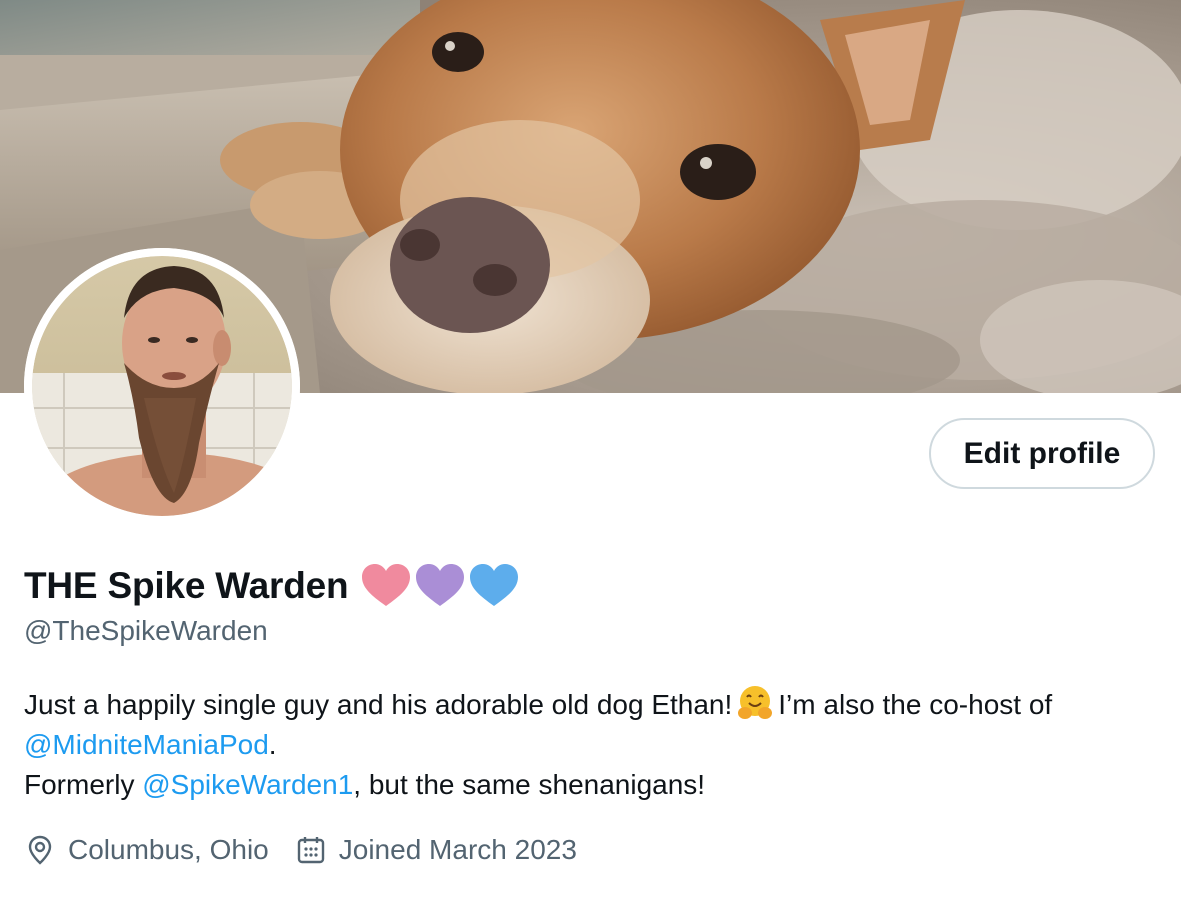  I want to click on bio-text-tail: , but the same shenanigans!, so click(529, 784).